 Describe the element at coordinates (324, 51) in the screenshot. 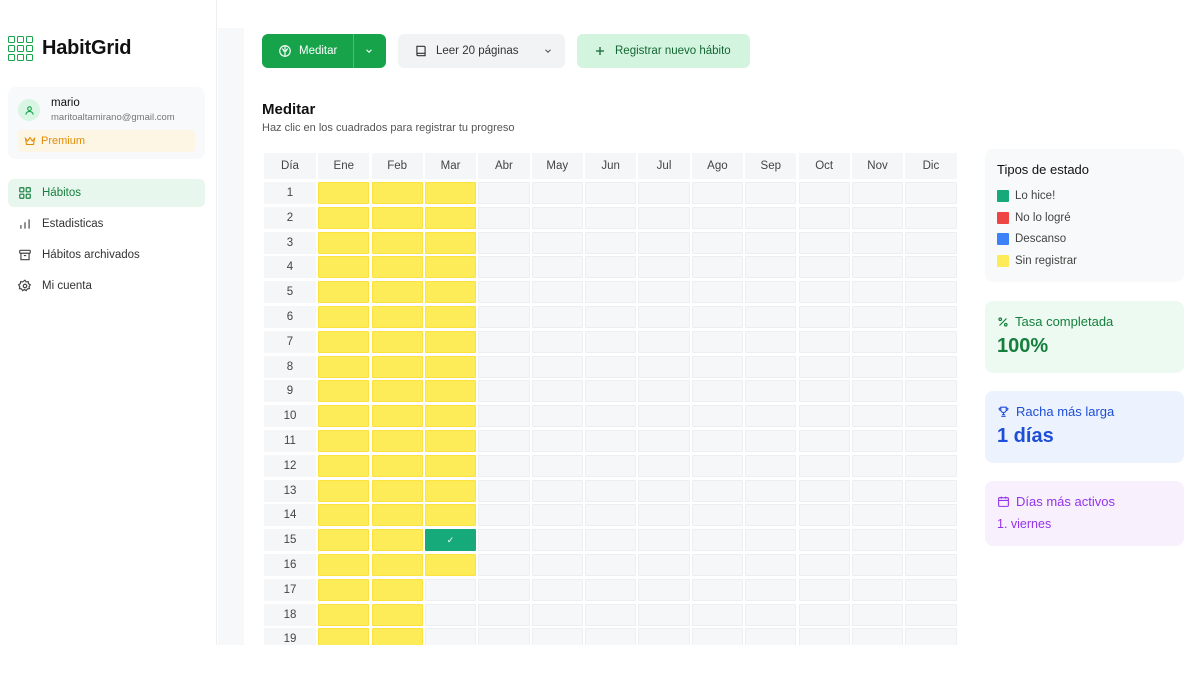

I see `habit-selector-button: Meditar` at that location.